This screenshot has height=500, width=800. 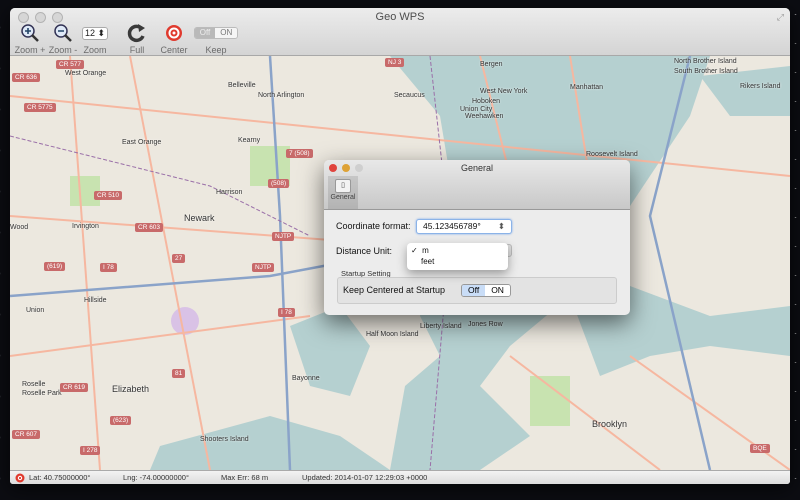 What do you see at coordinates (760, 86) in the screenshot?
I see `map-label: Rikers Island` at bounding box center [760, 86].